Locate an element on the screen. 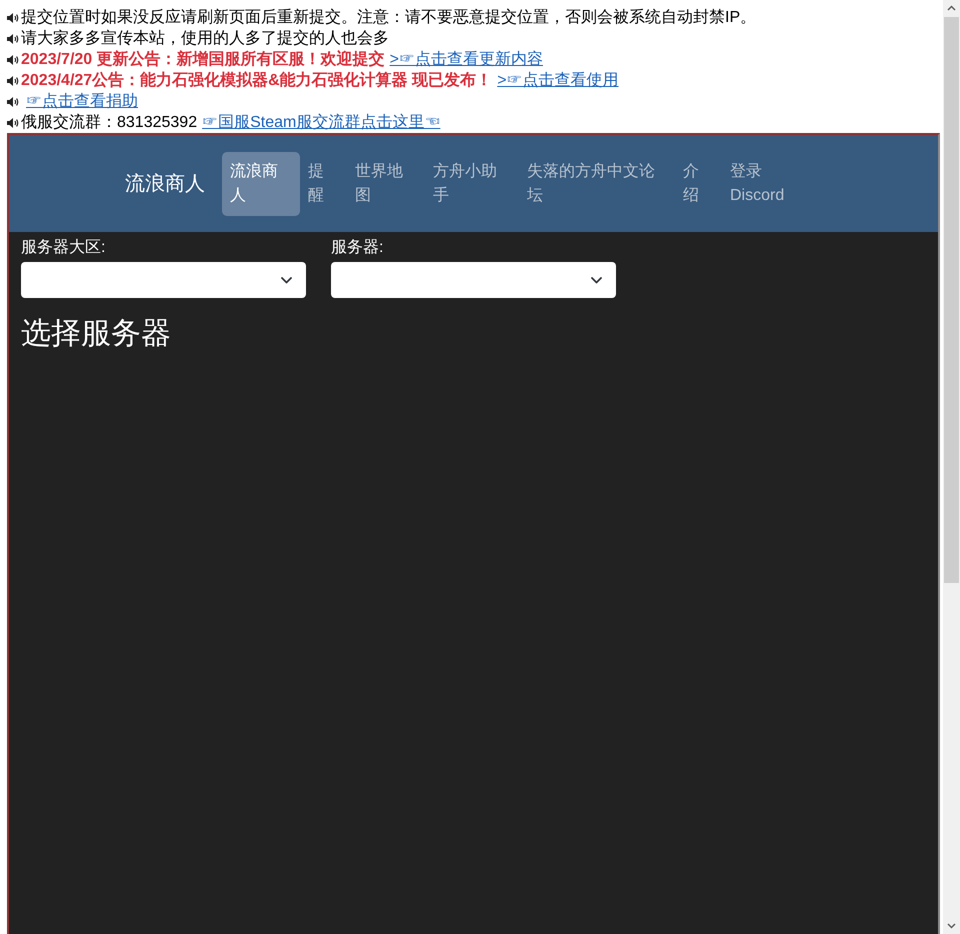  nav-link: 方舟小助手 is located at coordinates (472, 184).